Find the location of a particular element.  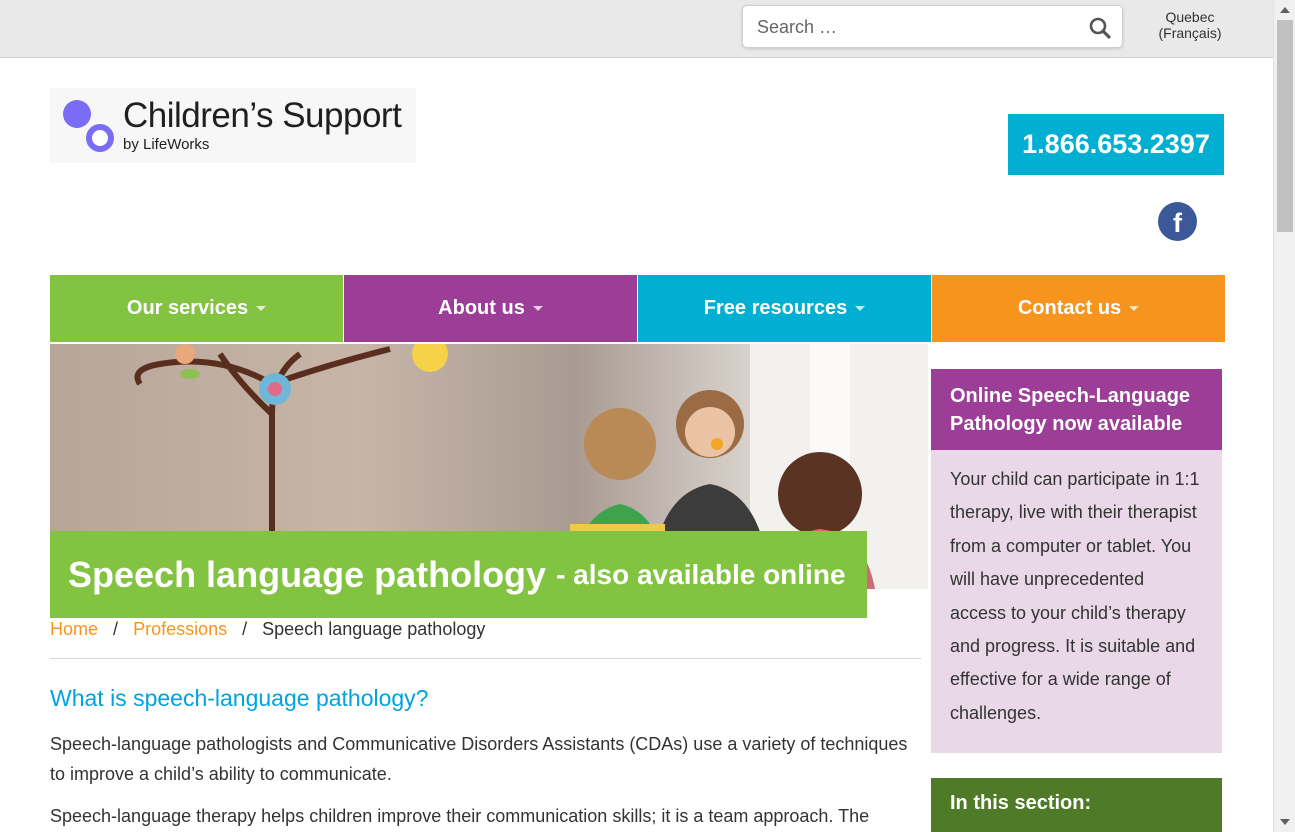

language-link: Quebec (Français) is located at coordinates (1190, 25).